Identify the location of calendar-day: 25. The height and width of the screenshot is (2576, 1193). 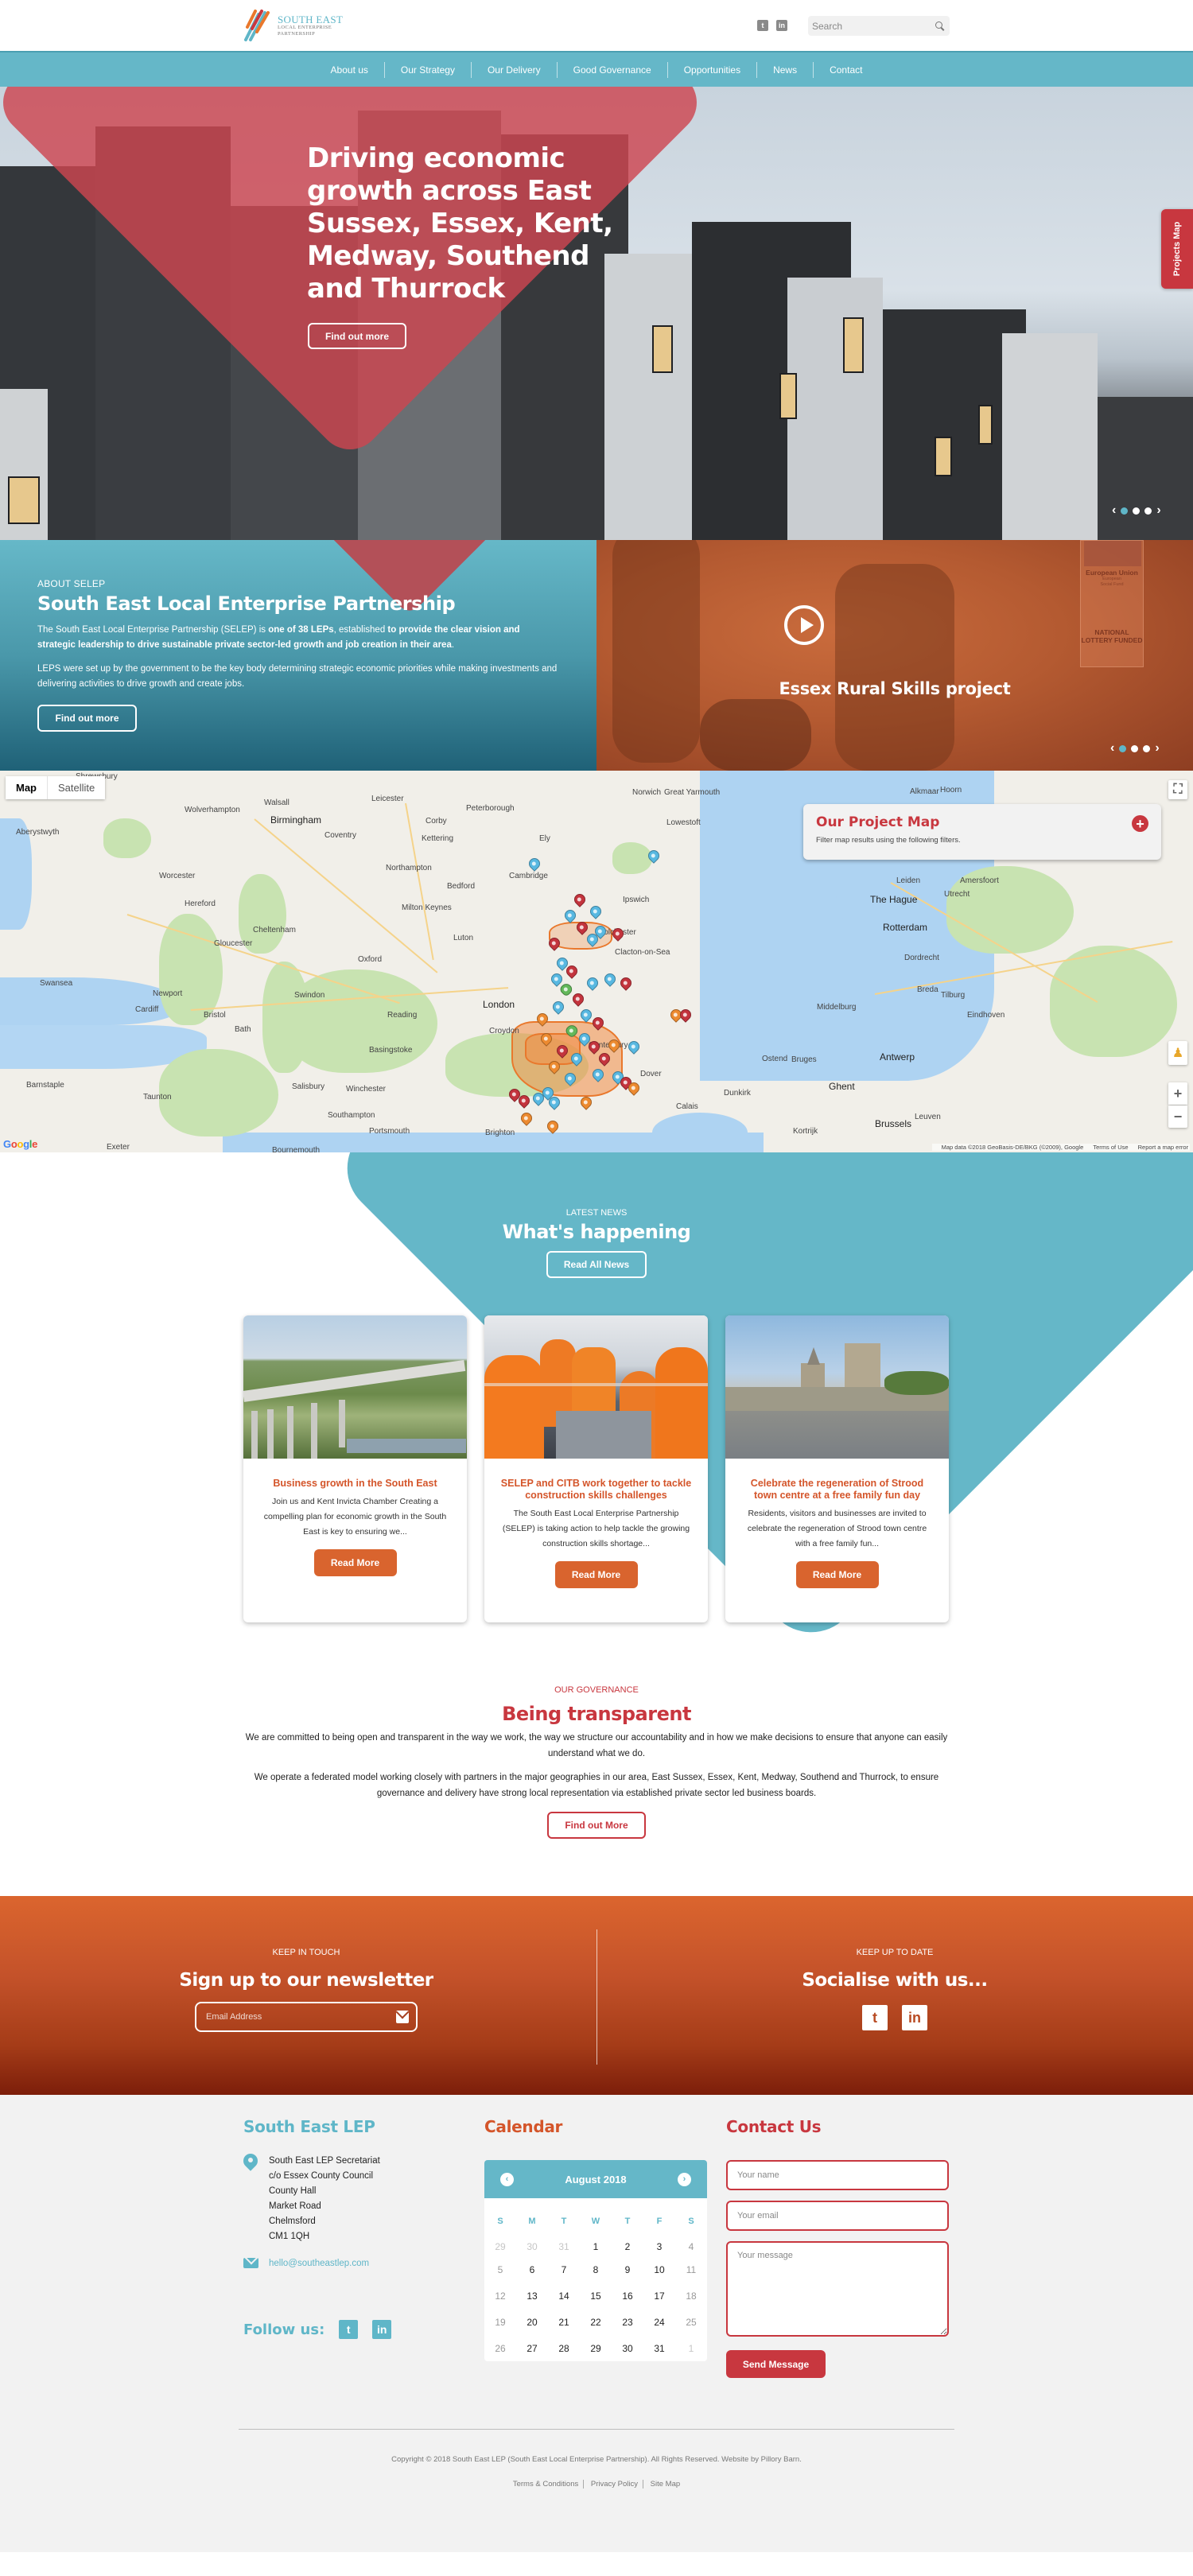
(691, 2322).